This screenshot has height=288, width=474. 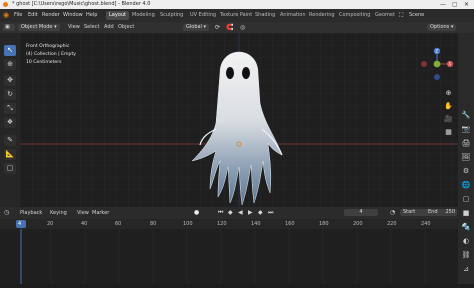 I want to click on tab-compositing: Compositing, so click(x=354, y=15).